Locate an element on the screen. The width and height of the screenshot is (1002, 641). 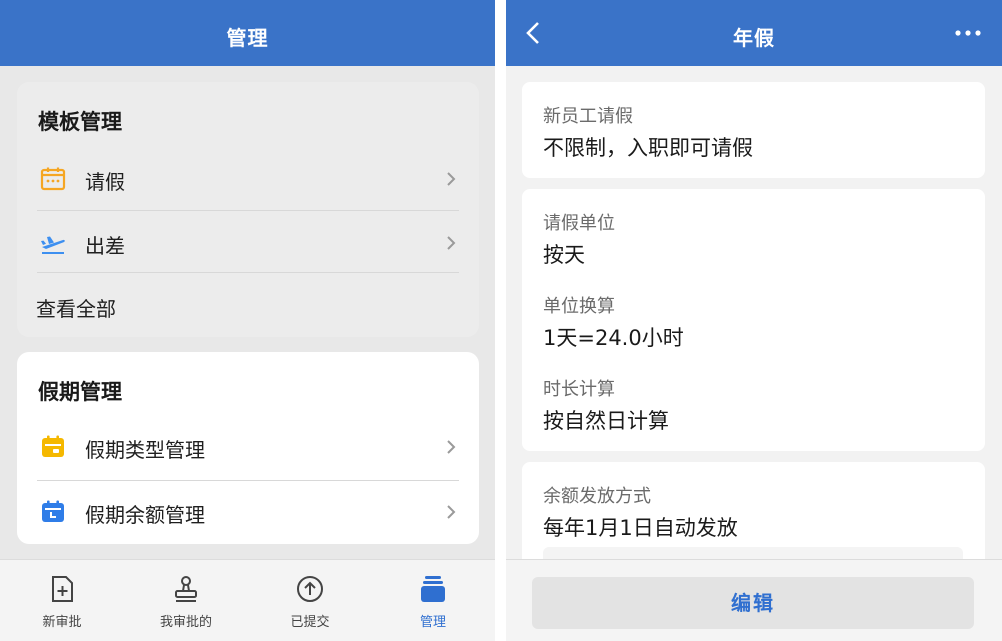
new-document-icon is located at coordinates (62, 589).